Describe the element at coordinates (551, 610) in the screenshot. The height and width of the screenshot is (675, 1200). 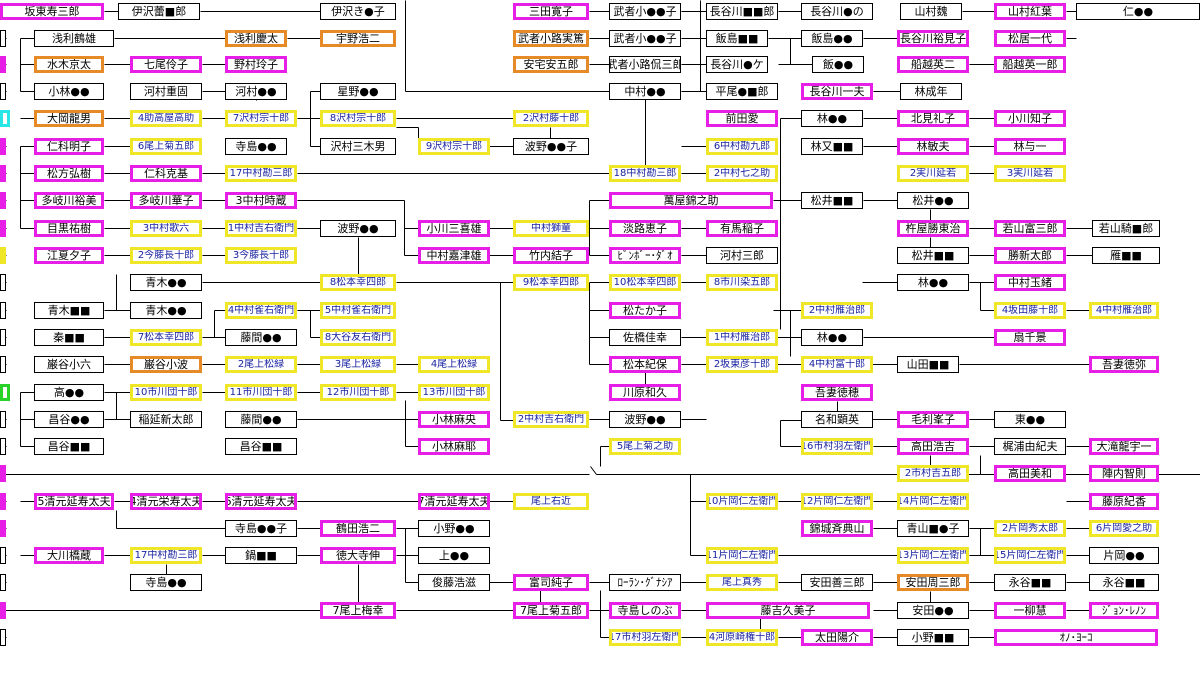
I see `person-box: 7尾上菊五郎` at that location.